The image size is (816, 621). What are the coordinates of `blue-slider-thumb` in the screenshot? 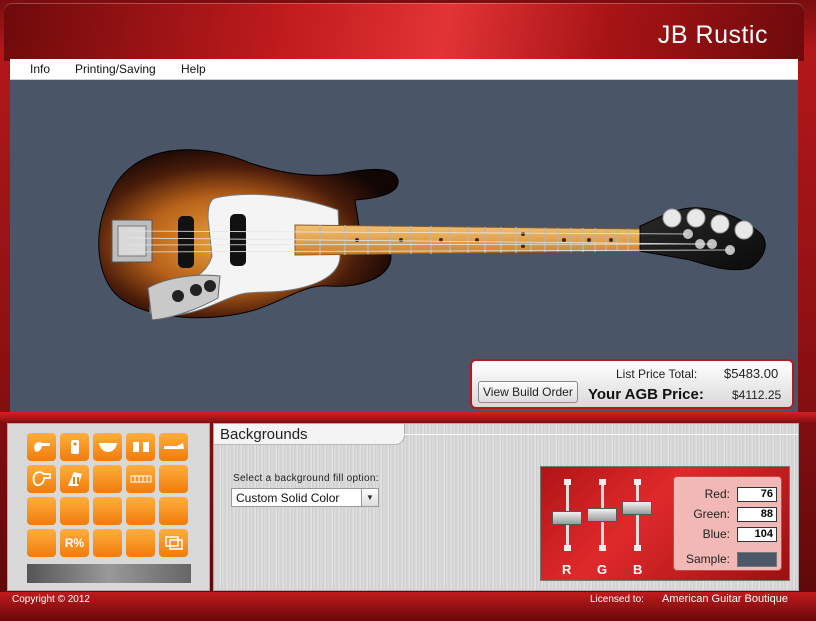 It's located at (637, 508).